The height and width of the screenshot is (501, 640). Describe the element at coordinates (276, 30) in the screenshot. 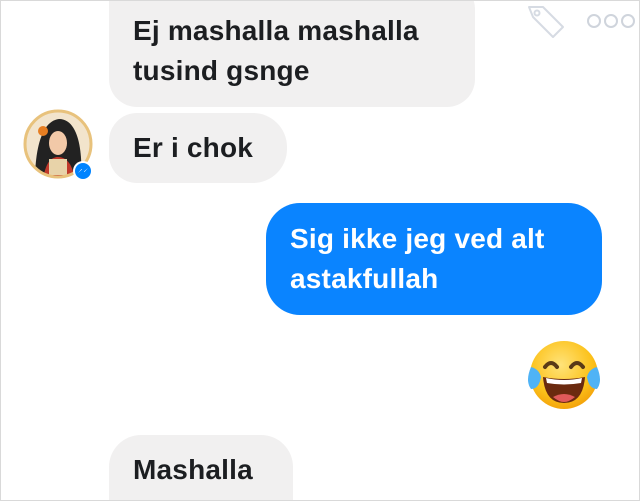

I see `message-text: Ej mashalla mashalla` at that location.